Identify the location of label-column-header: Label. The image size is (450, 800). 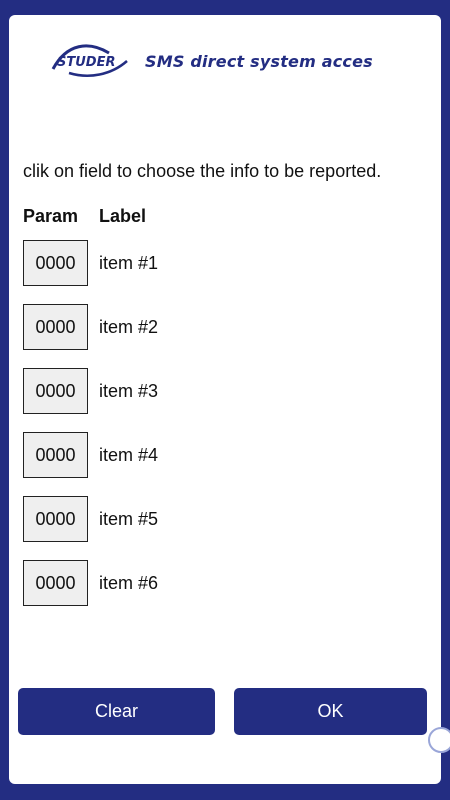
(123, 216).